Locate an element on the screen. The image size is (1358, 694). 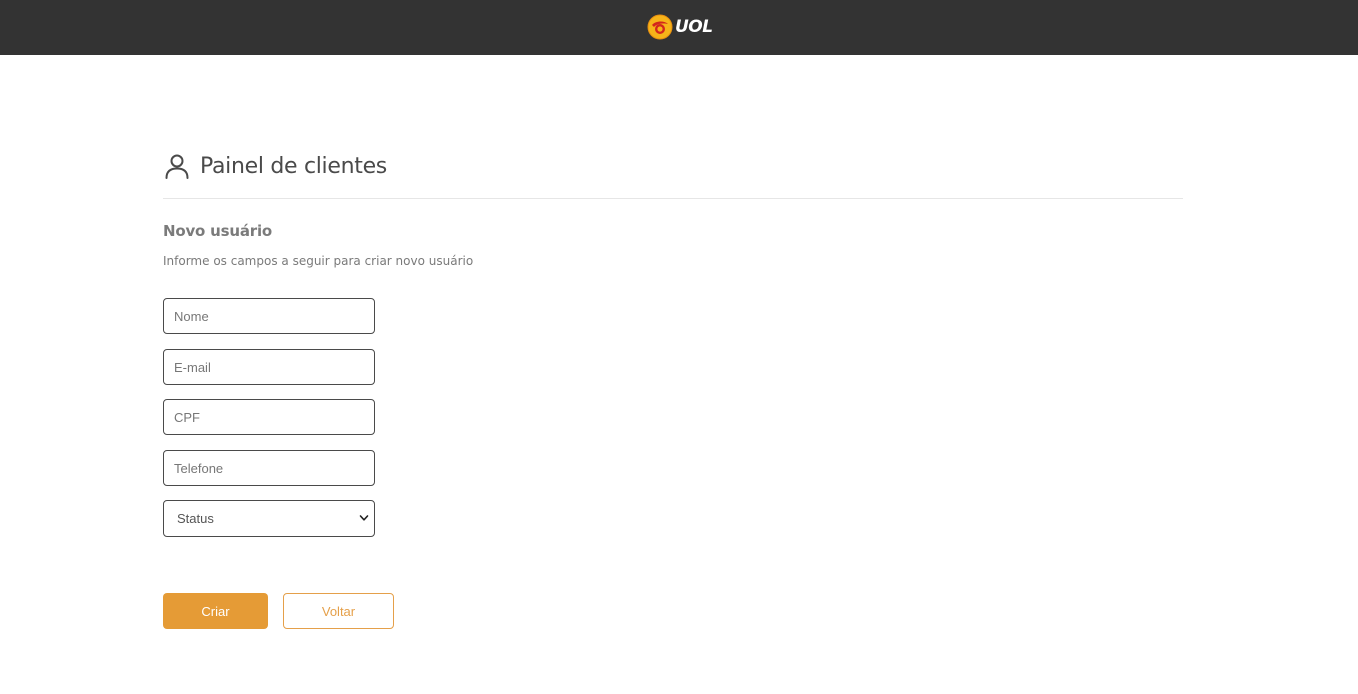
email-input is located at coordinates (269, 367).